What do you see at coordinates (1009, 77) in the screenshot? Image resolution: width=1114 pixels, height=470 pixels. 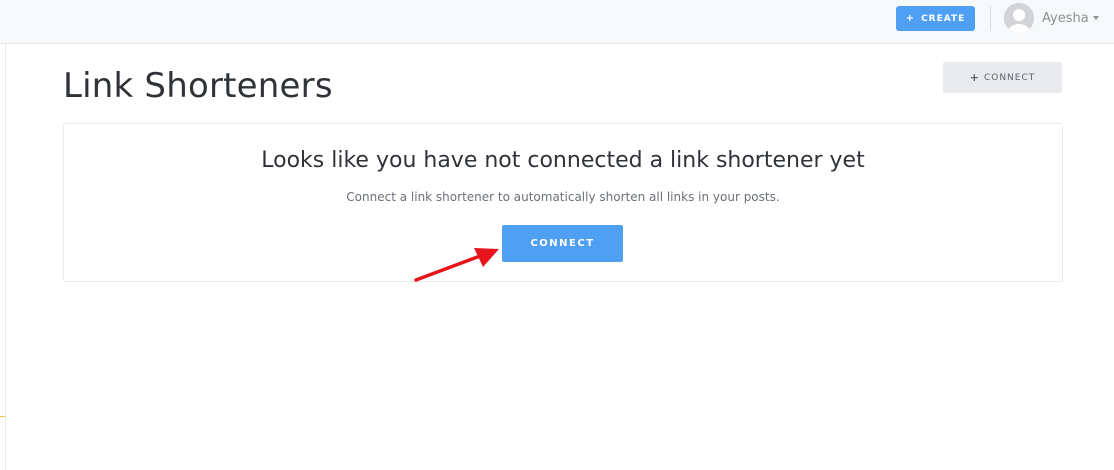 I see `connect-header-button-label: CONNECT` at bounding box center [1009, 77].